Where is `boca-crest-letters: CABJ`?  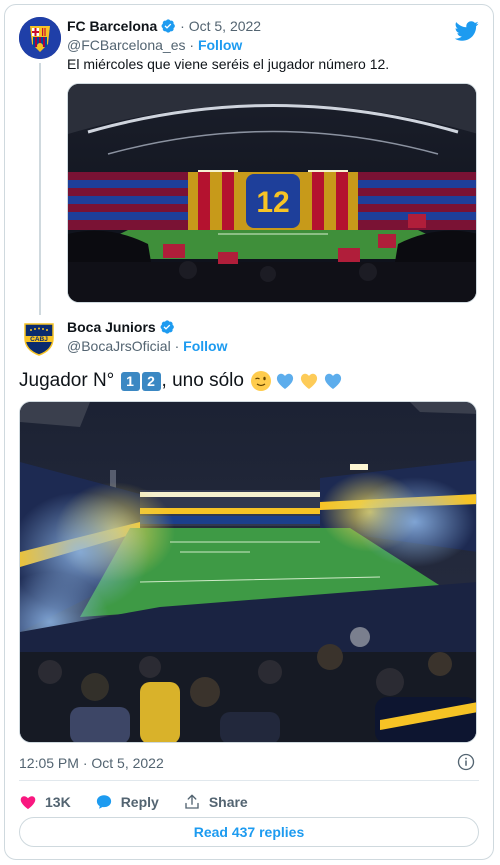
boca-crest-letters: CABJ is located at coordinates (39, 339).